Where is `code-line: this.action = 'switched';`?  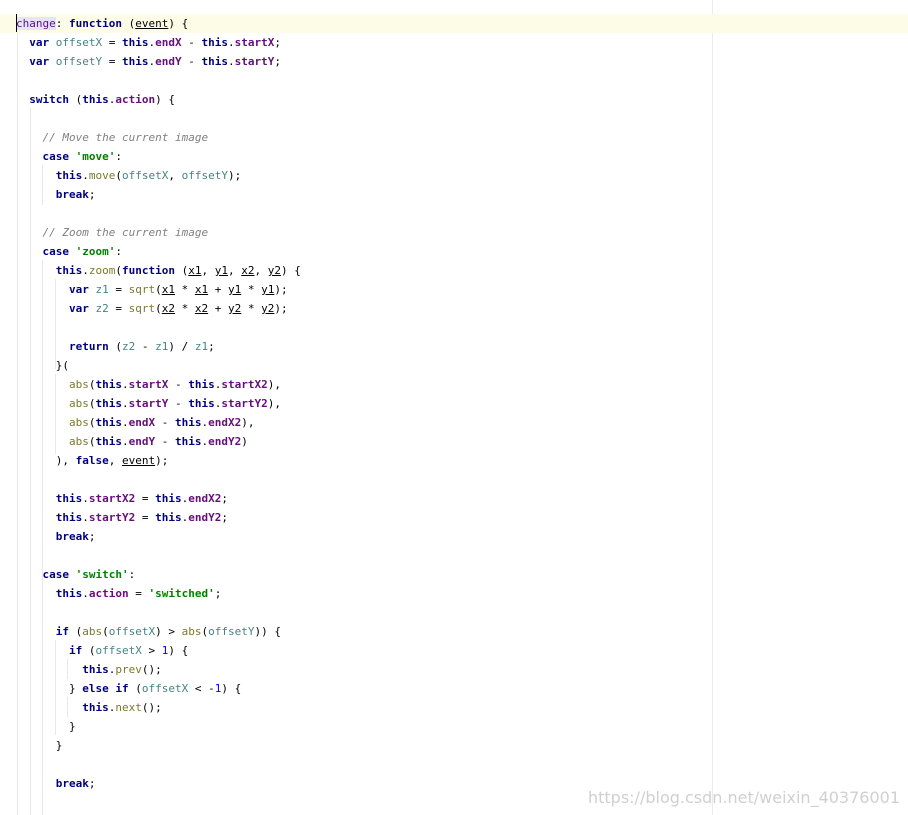
code-line: this.action = 'switched'; is located at coordinates (454, 593).